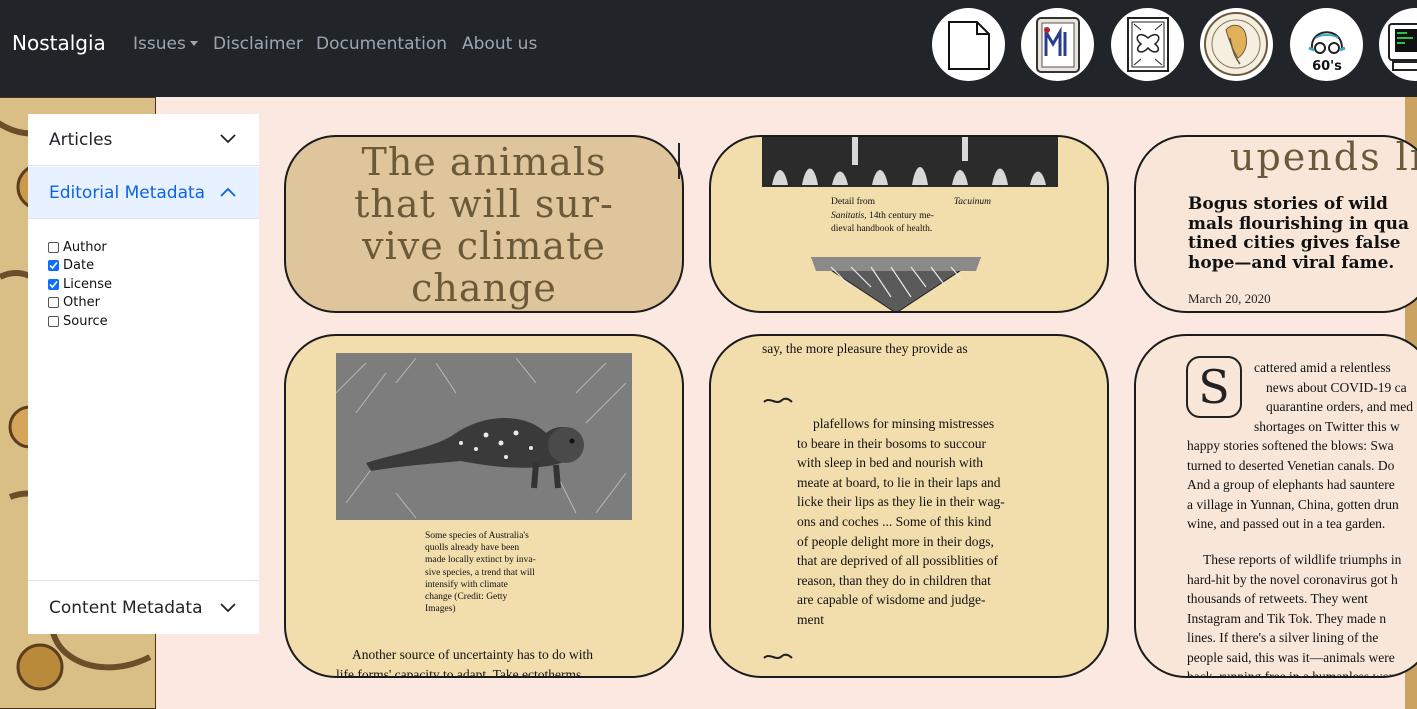 The width and height of the screenshot is (1417, 709). I want to click on option-date-label: Date, so click(79, 266).